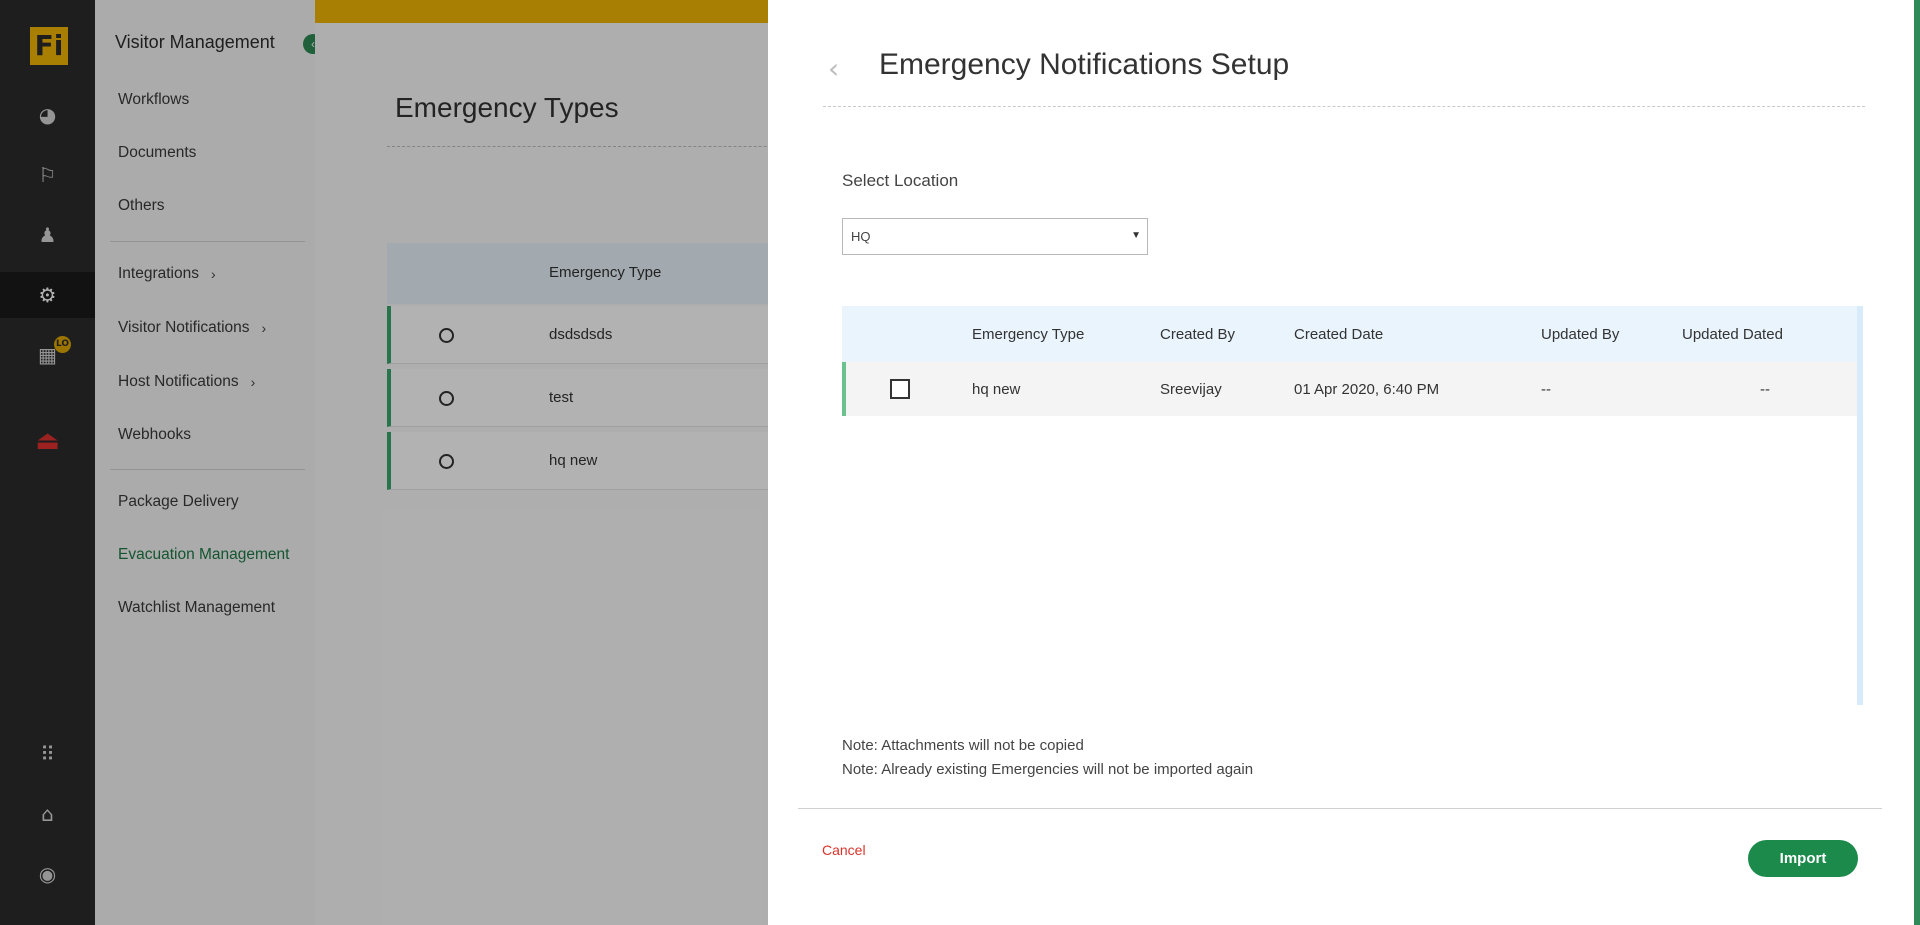 This screenshot has height=925, width=1920. What do you see at coordinates (900, 180) in the screenshot?
I see `location-label: Select Location` at bounding box center [900, 180].